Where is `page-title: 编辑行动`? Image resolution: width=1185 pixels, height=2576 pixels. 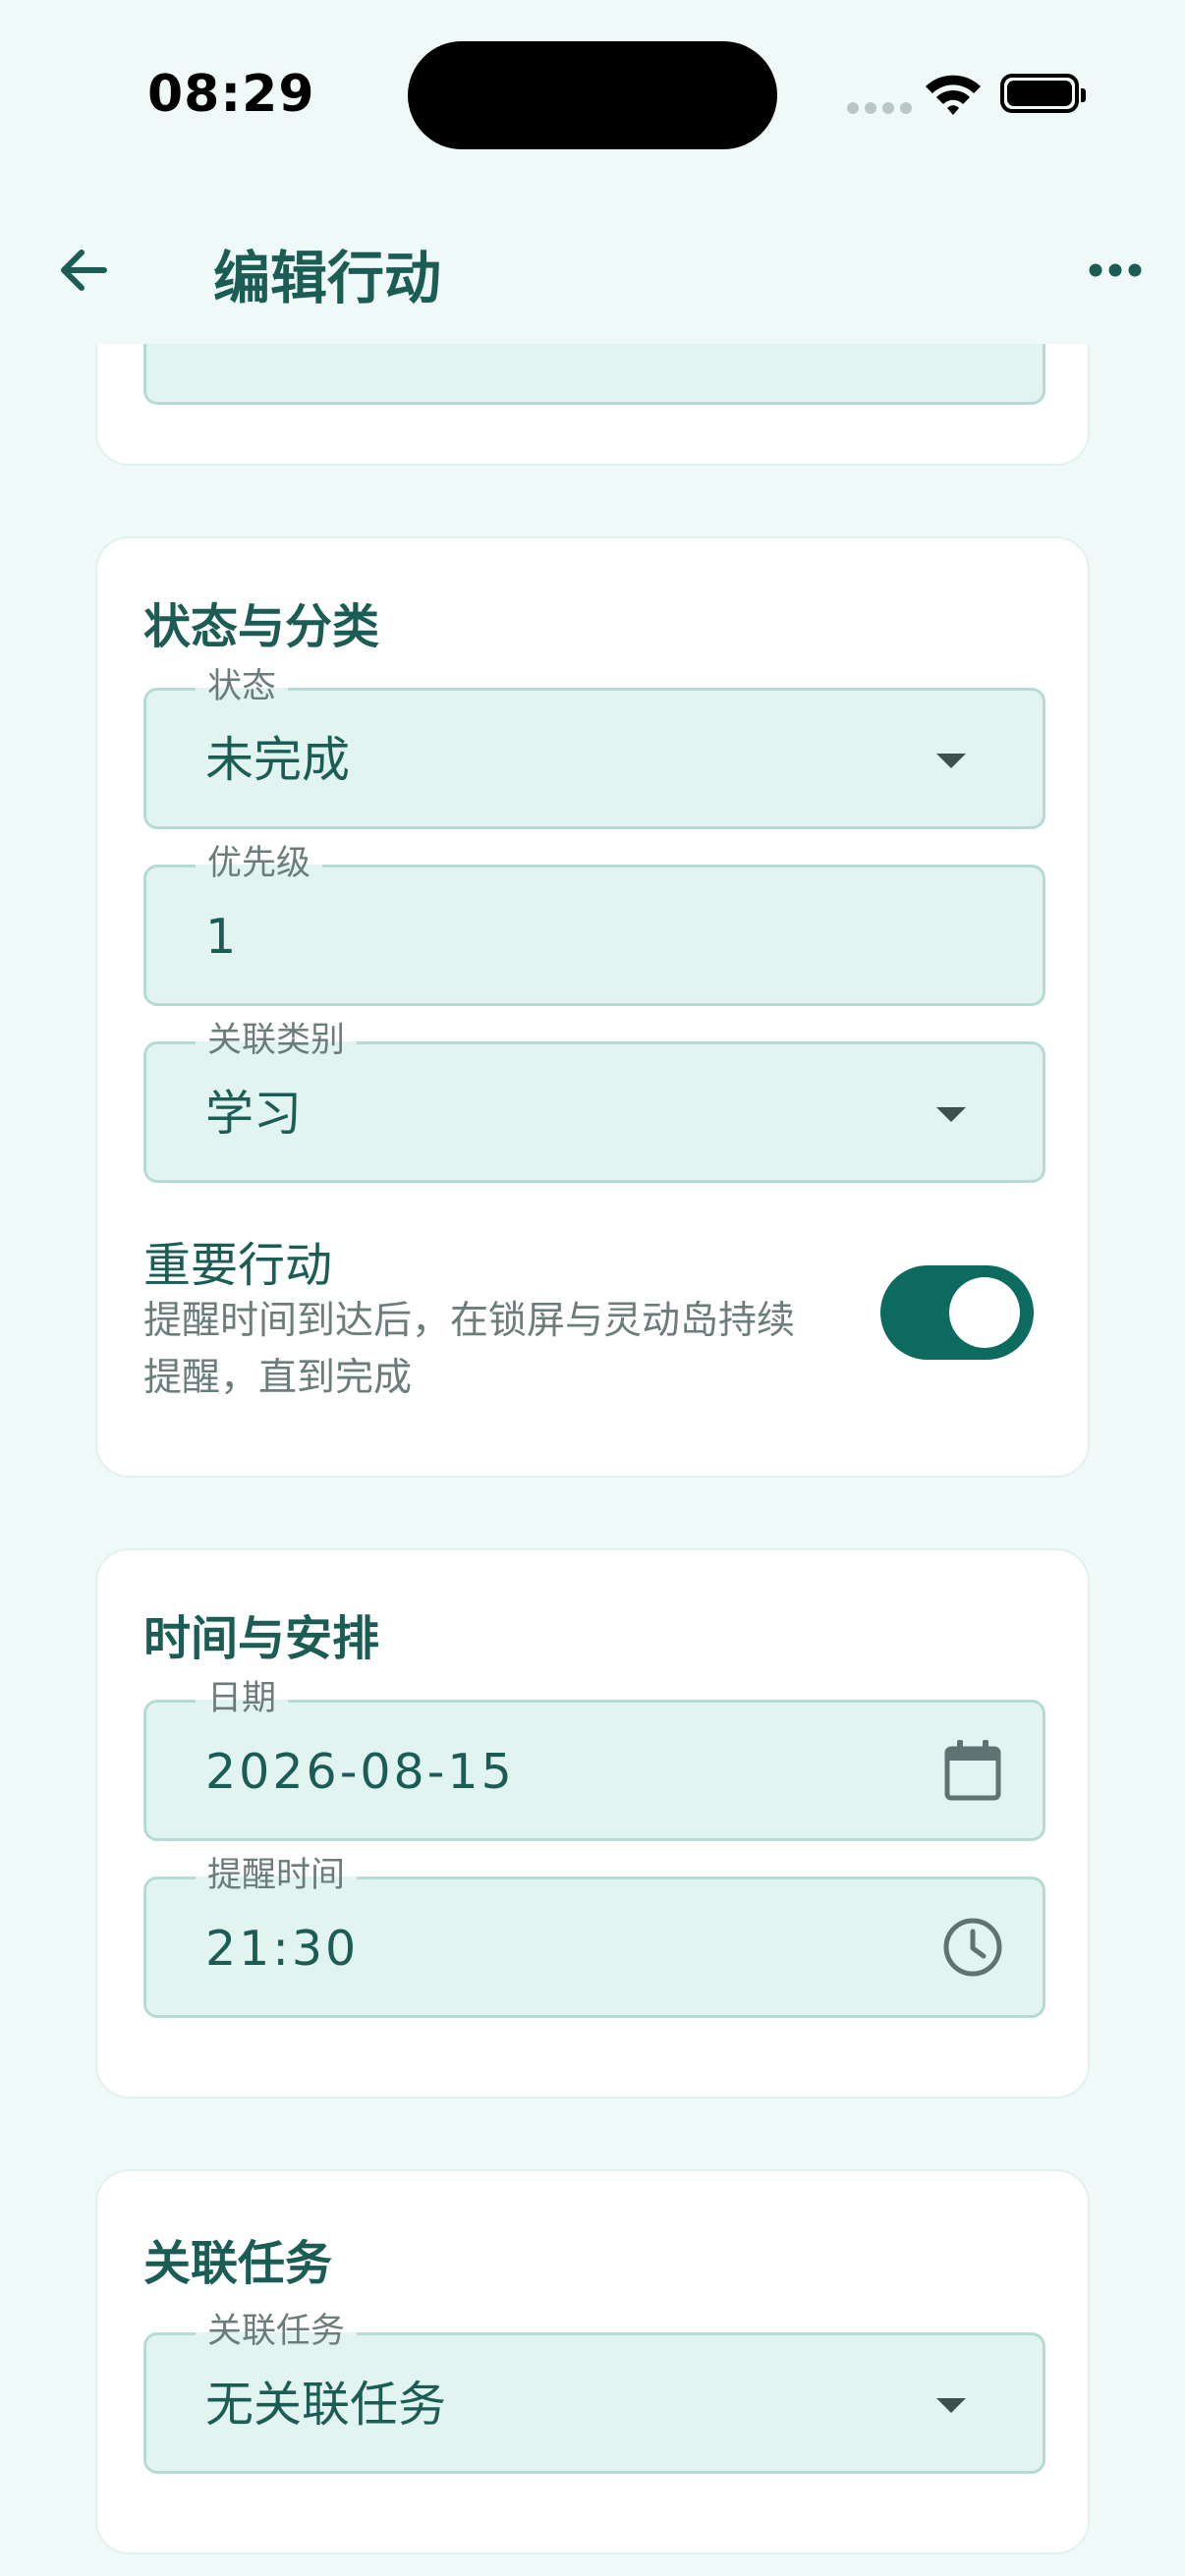
page-title: 编辑行动 is located at coordinates (327, 278).